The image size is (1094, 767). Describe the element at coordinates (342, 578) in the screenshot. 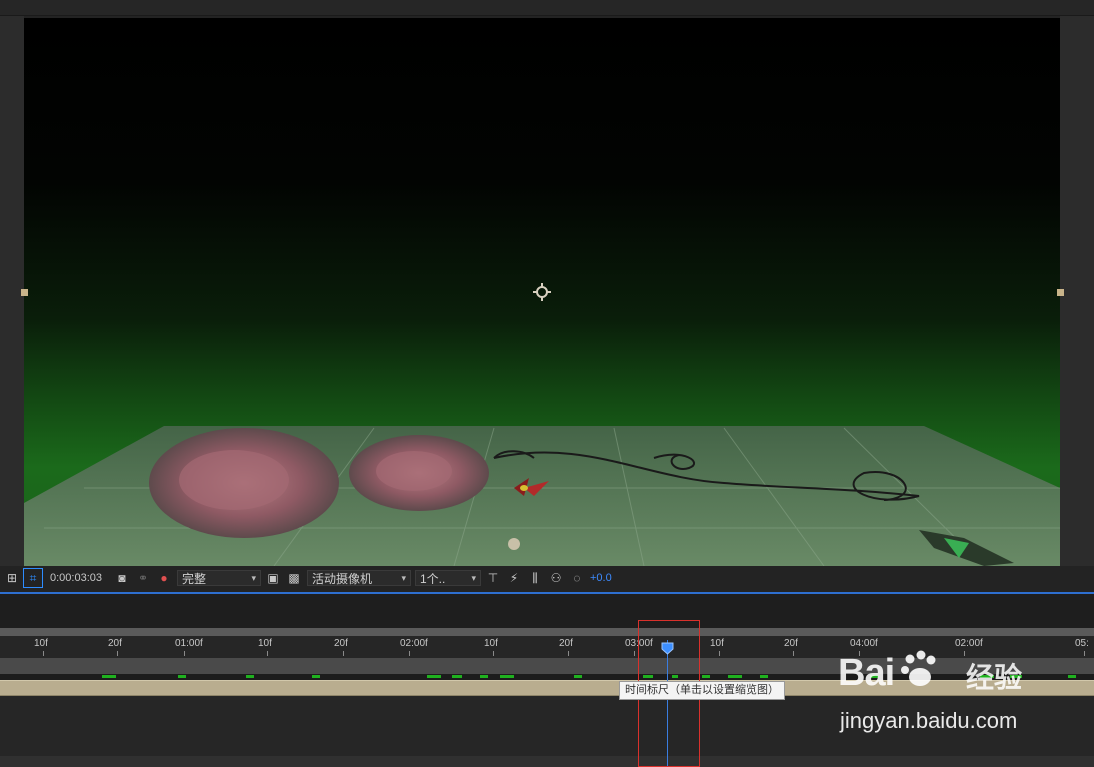

I see `camera-value: 活动摄像机` at that location.